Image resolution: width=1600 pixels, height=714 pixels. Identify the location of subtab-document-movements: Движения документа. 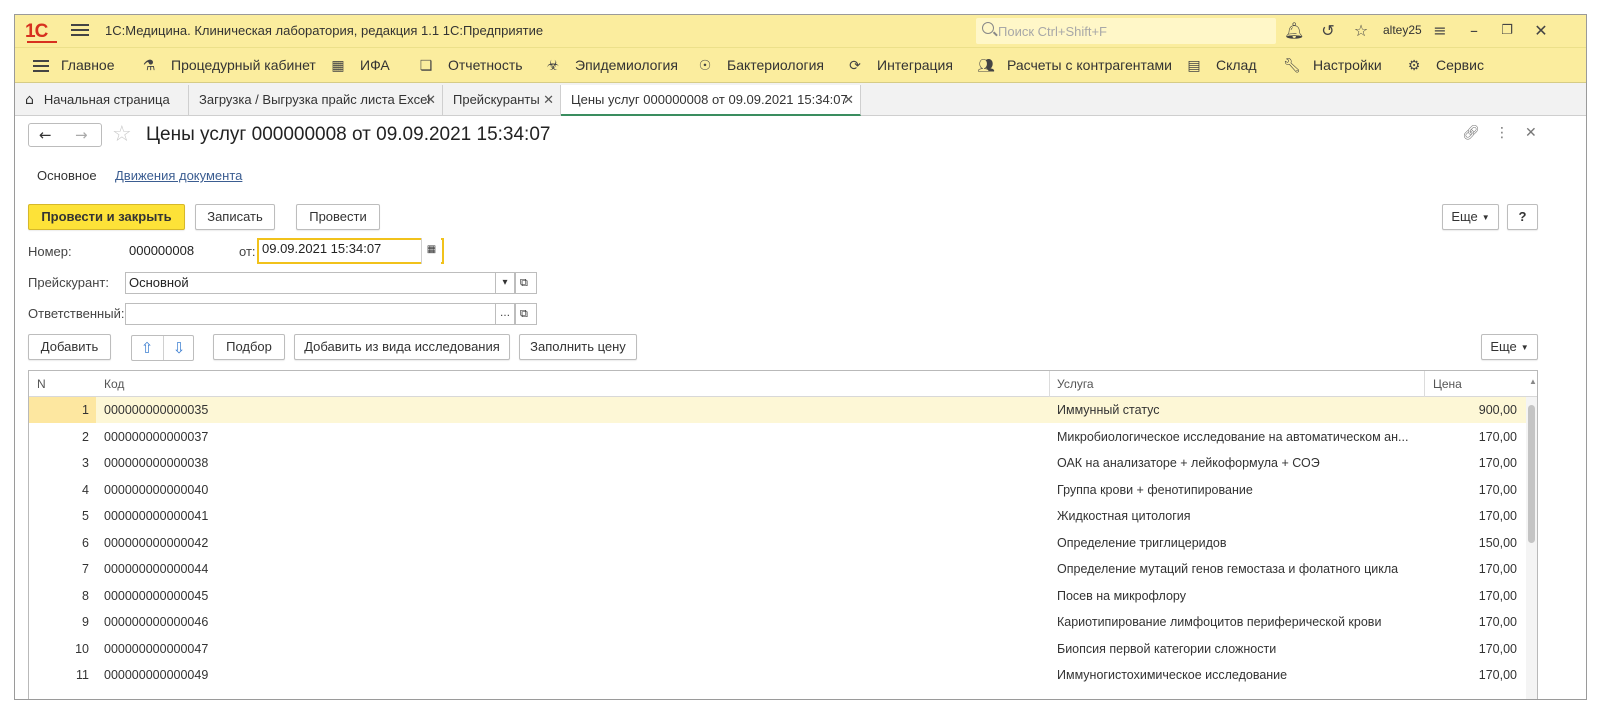
(178, 175).